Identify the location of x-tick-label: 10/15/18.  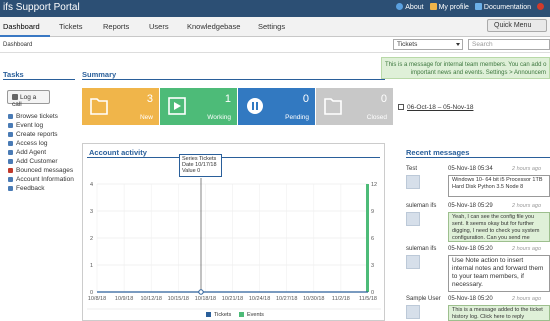
(178, 299).